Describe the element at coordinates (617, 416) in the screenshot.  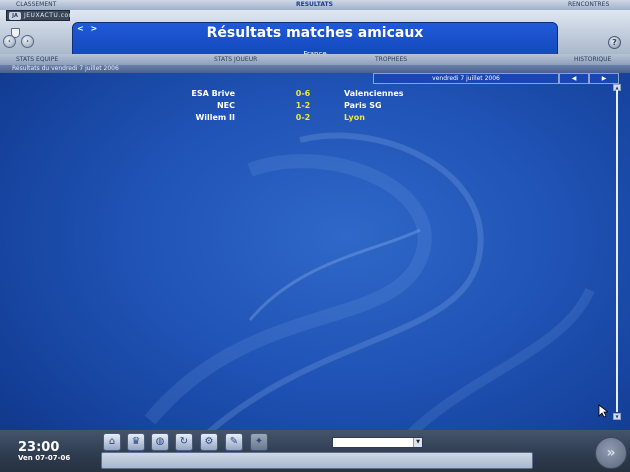
I see `scroll-down-icon: ▼` at that location.